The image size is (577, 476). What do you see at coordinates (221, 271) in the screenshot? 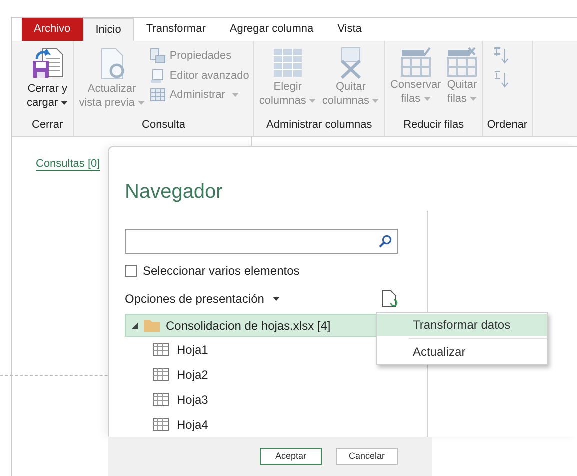
I see `checkbox-label: Seleccionar varios elementos` at bounding box center [221, 271].